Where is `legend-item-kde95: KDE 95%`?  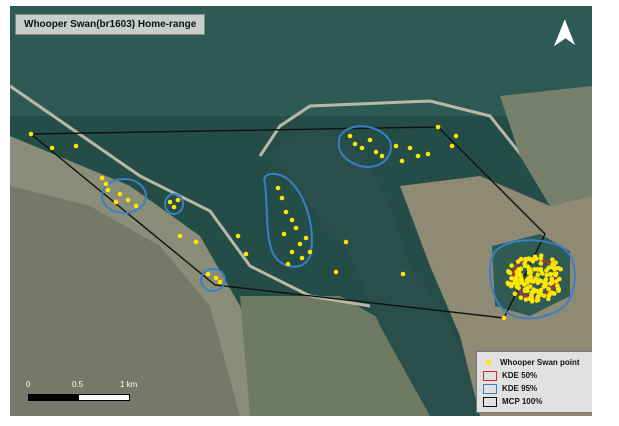 legend-item-kde95: KDE 95% is located at coordinates (537, 388).